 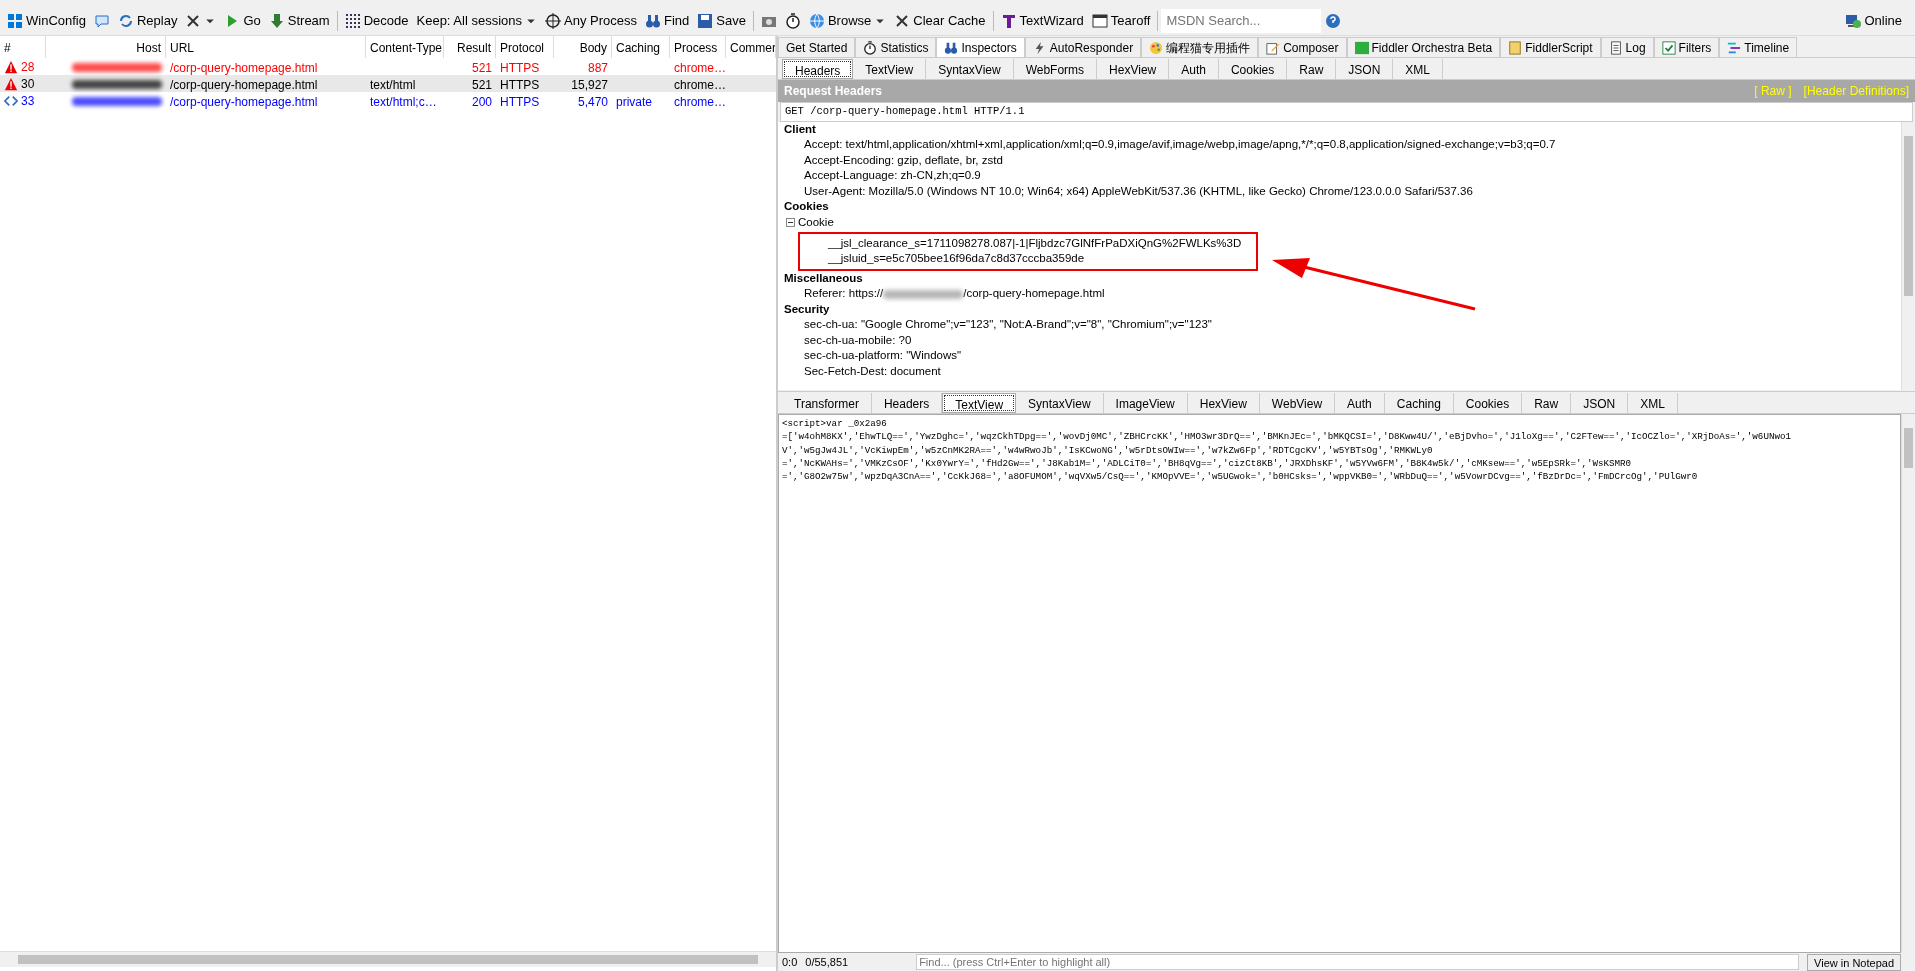 I want to click on toolbar-button: Find, so click(x=667, y=20).